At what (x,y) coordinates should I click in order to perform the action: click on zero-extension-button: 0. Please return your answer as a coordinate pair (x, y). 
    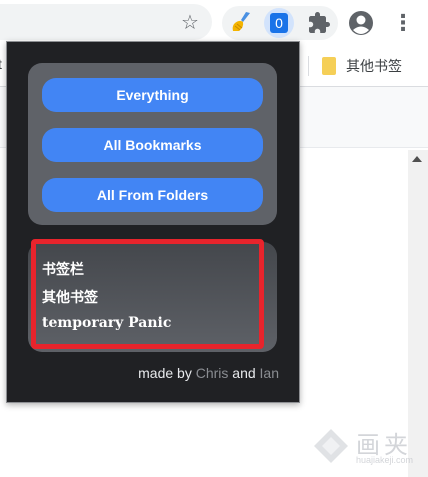
    Looking at the image, I should click on (279, 23).